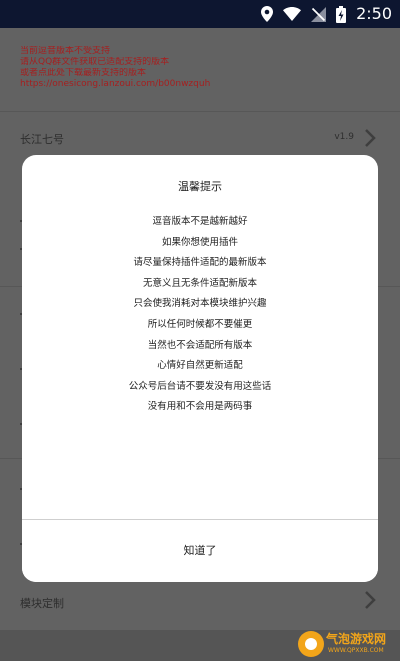 This screenshot has width=400, height=661. Describe the element at coordinates (200, 84) in the screenshot. I see `notice-download-link: https://onesicong.lanzoui.com/b00nwzquh` at that location.